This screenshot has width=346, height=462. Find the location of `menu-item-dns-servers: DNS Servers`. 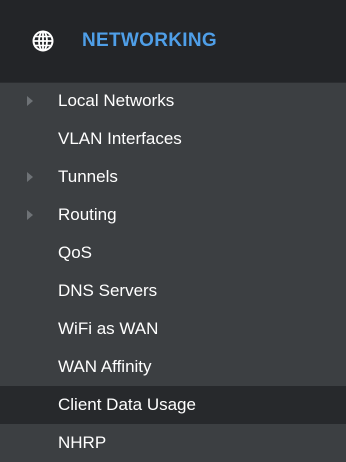

menu-item-dns-servers: DNS Servers is located at coordinates (173, 291).